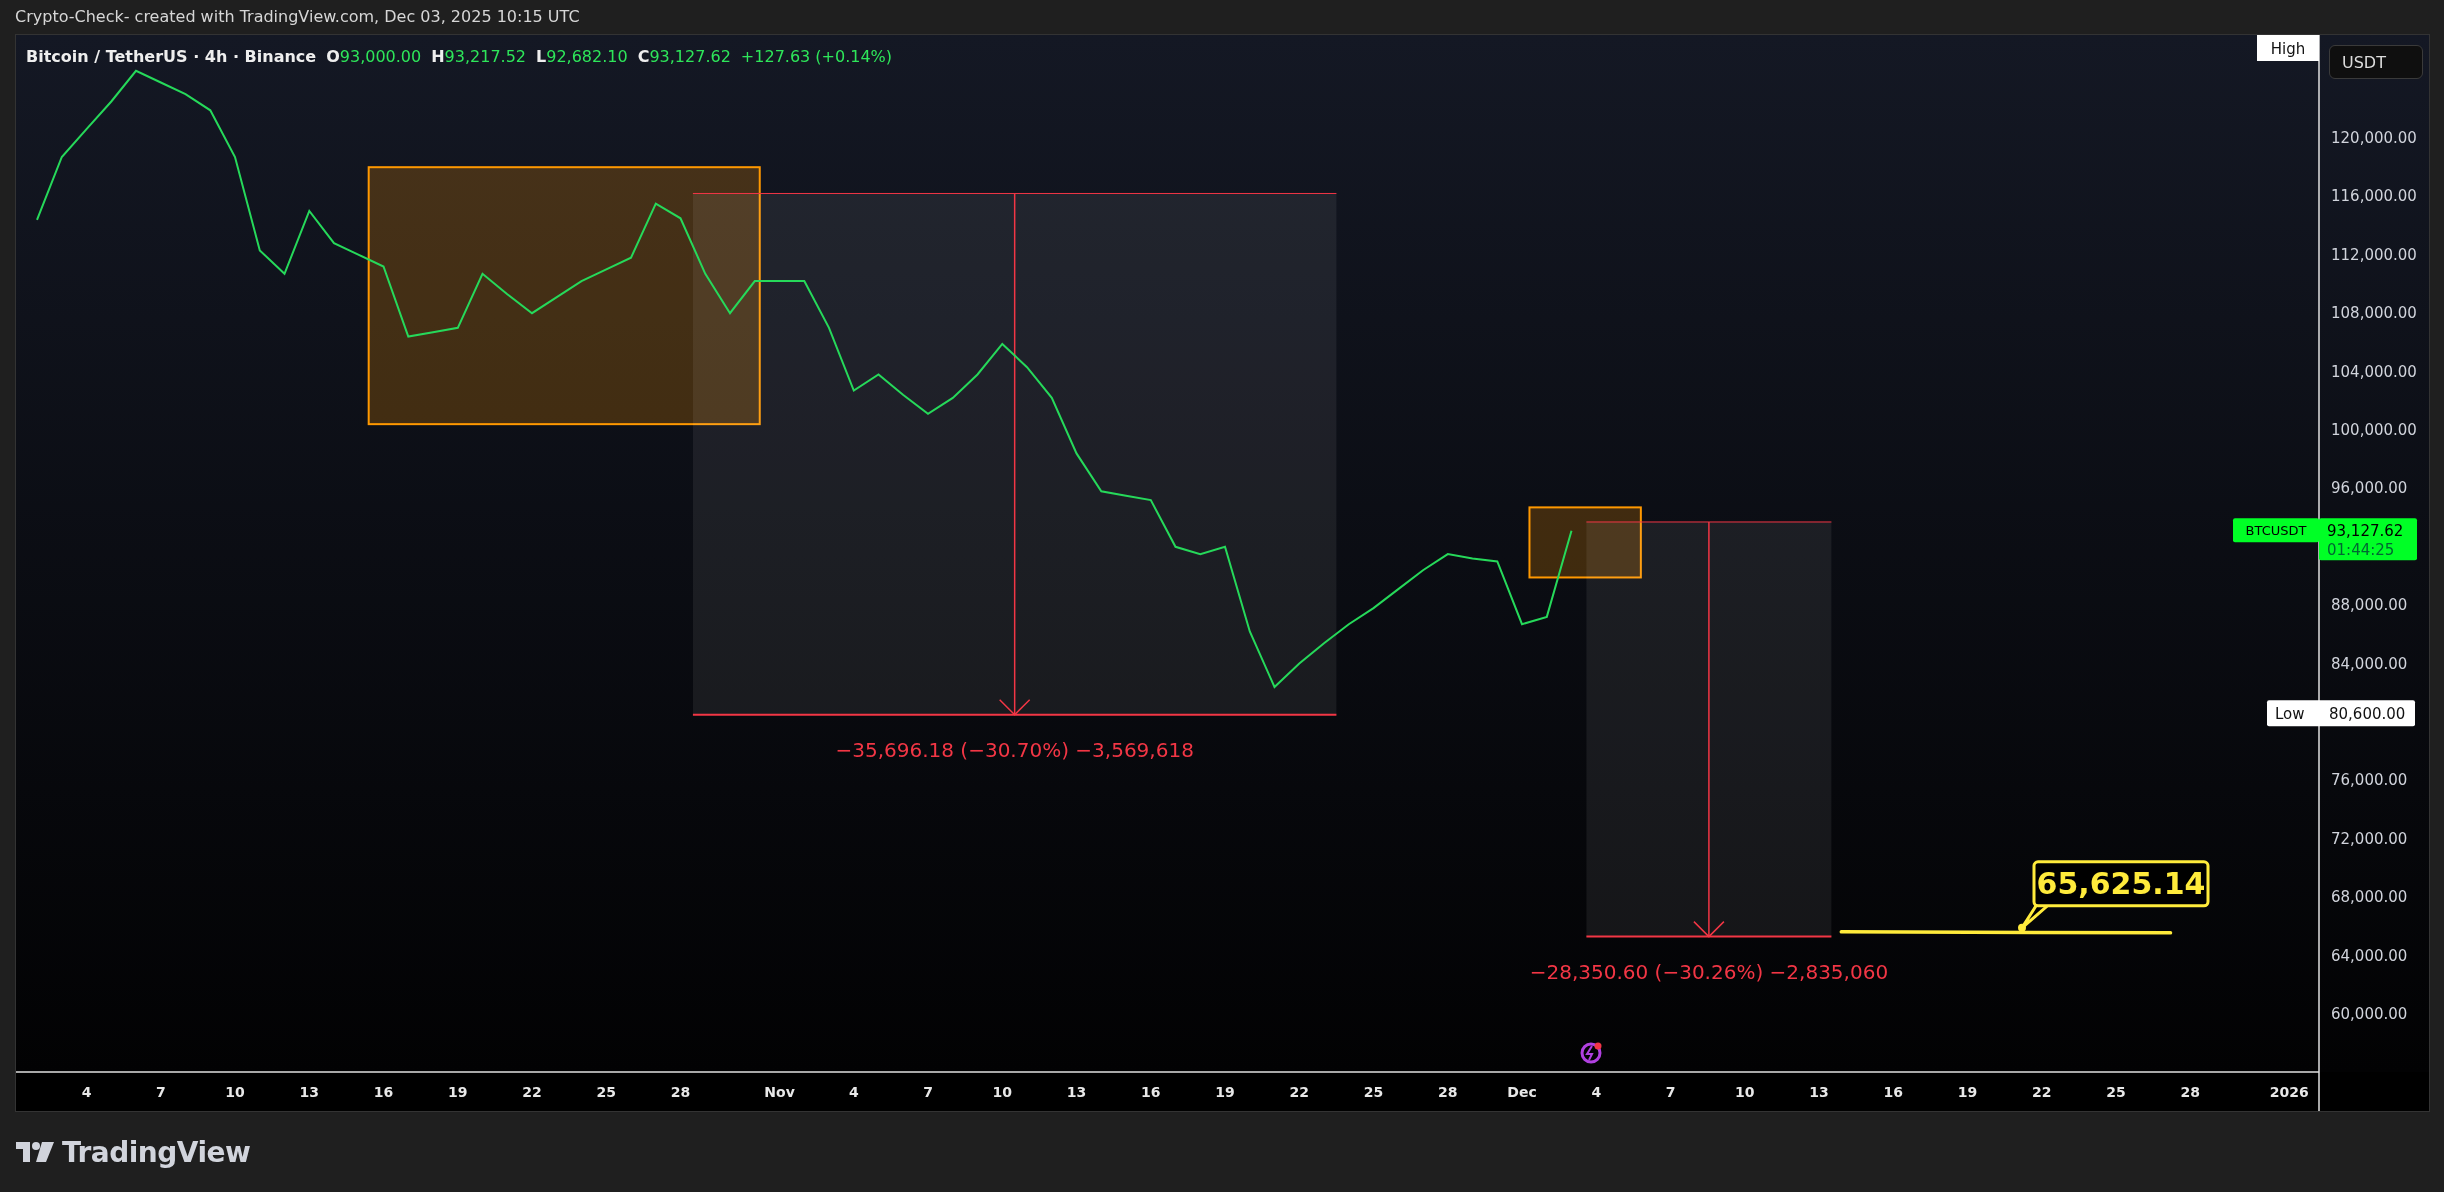 The width and height of the screenshot is (2444, 1192). I want to click on price-tick: 68,000.00, so click(2369, 897).